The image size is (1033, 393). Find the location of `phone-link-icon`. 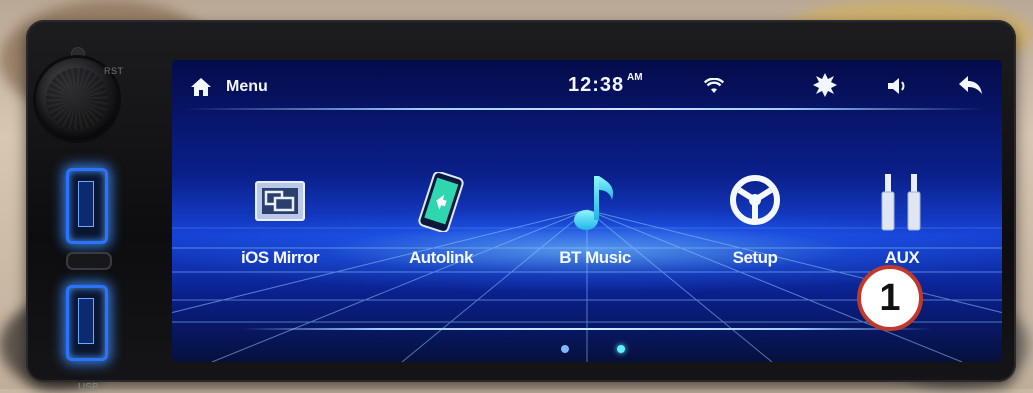

phone-link-icon is located at coordinates (441, 202).